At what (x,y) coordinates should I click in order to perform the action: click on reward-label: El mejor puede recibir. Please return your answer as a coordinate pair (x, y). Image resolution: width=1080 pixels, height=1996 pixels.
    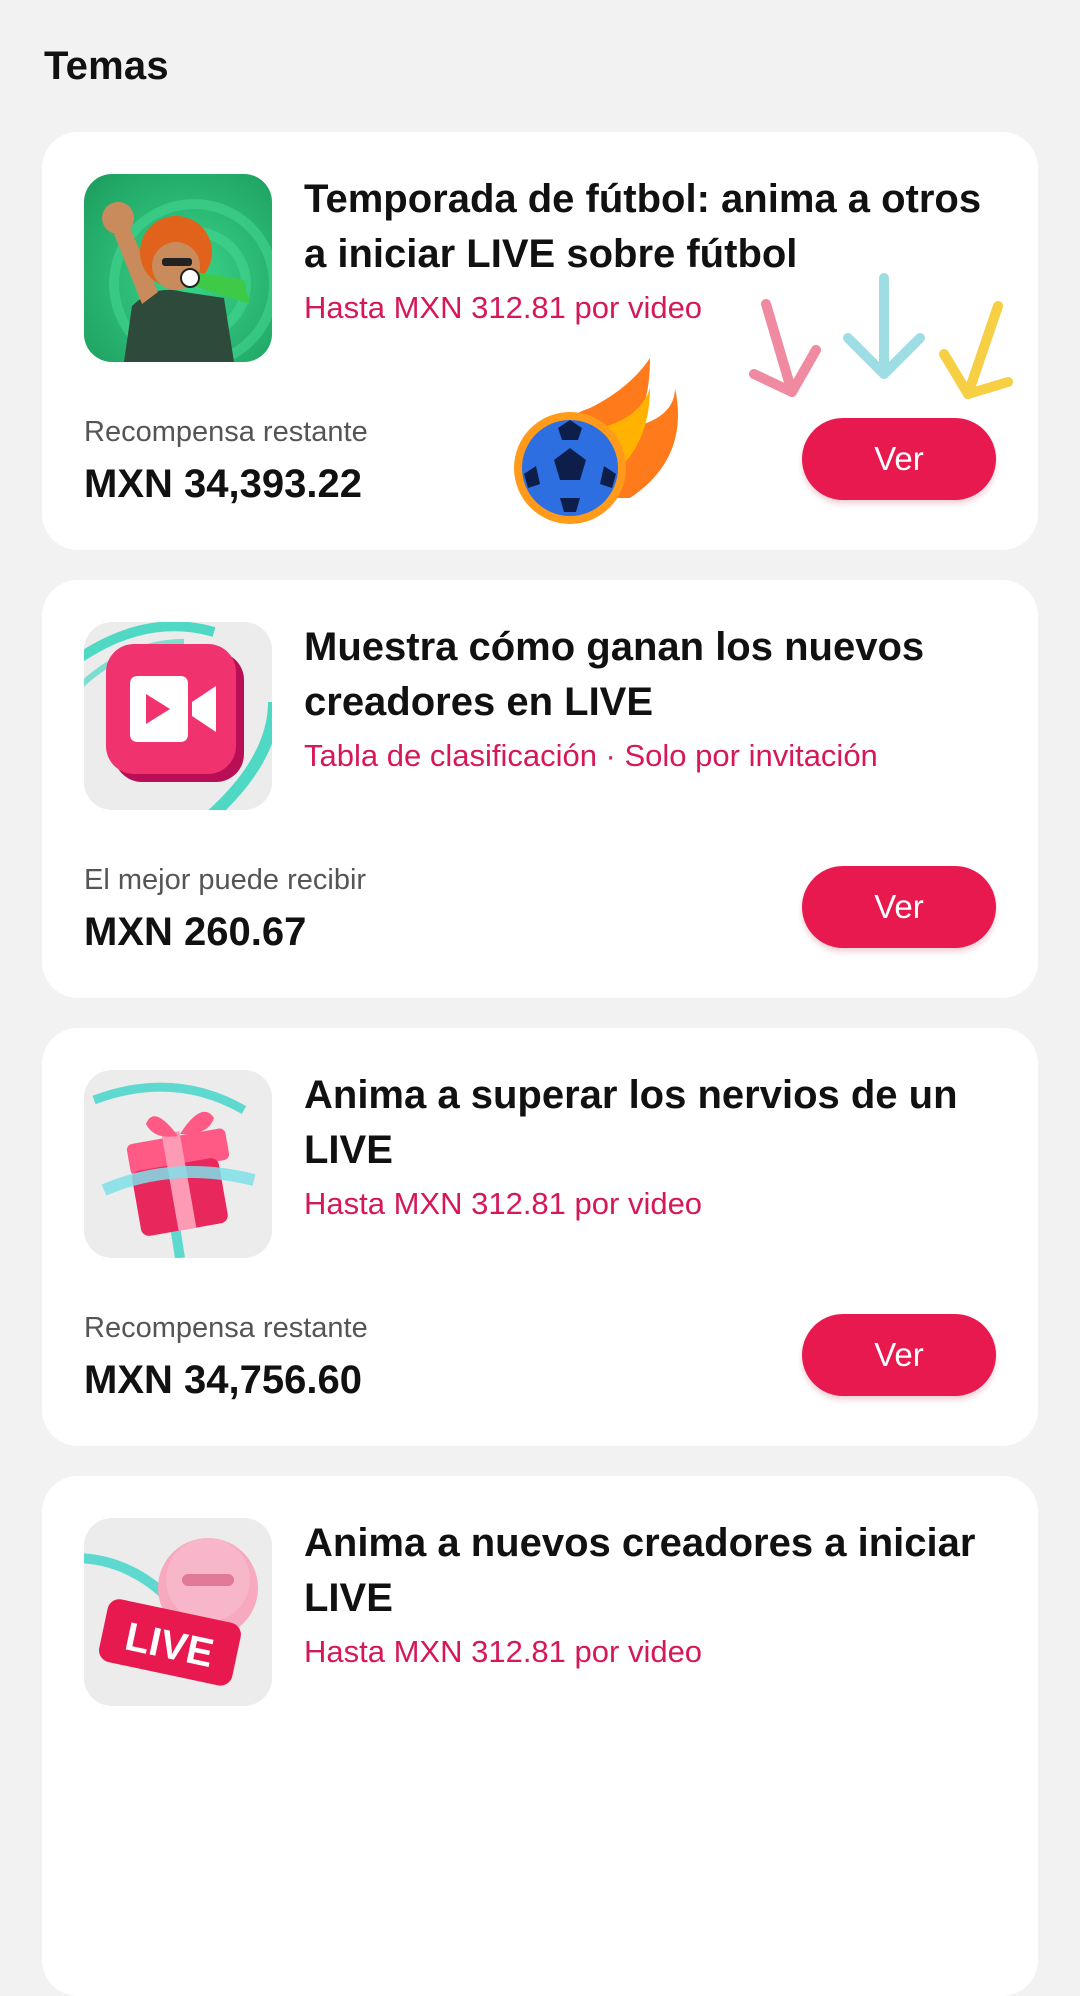
    Looking at the image, I should click on (225, 880).